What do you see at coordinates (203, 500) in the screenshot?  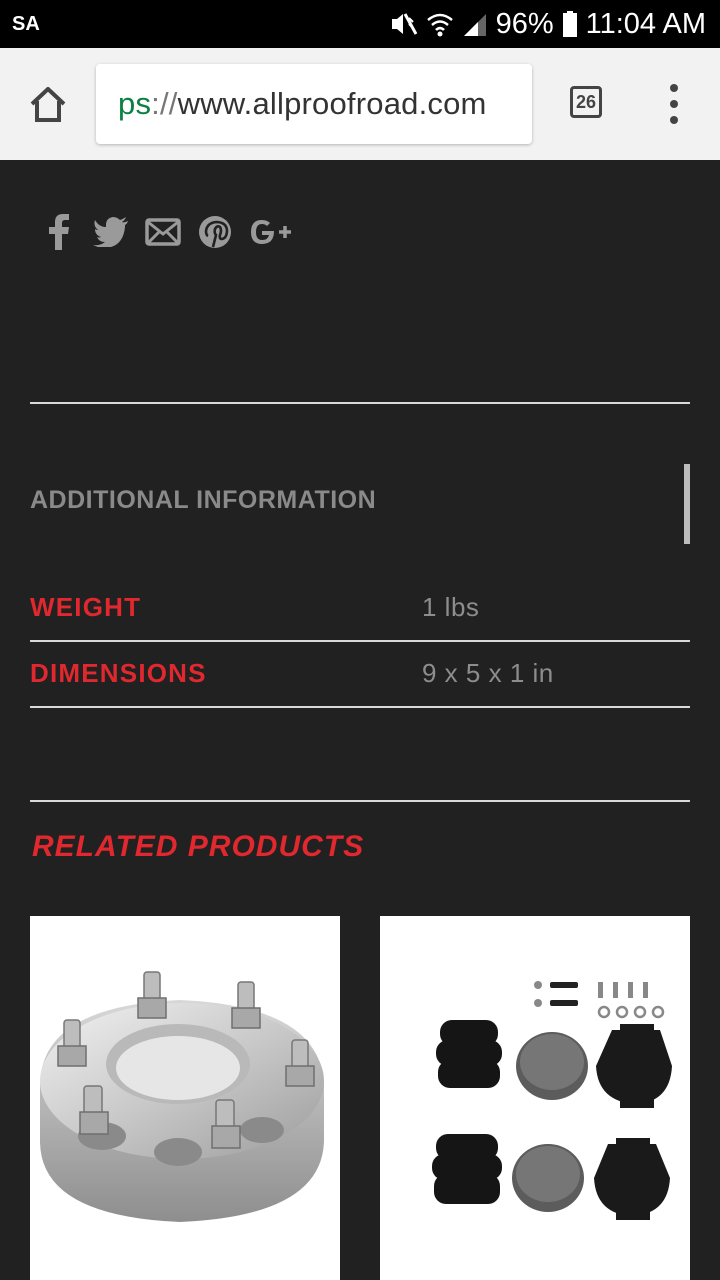 I see `additional-info-heading: ADDITIONAL INFORMATION` at bounding box center [203, 500].